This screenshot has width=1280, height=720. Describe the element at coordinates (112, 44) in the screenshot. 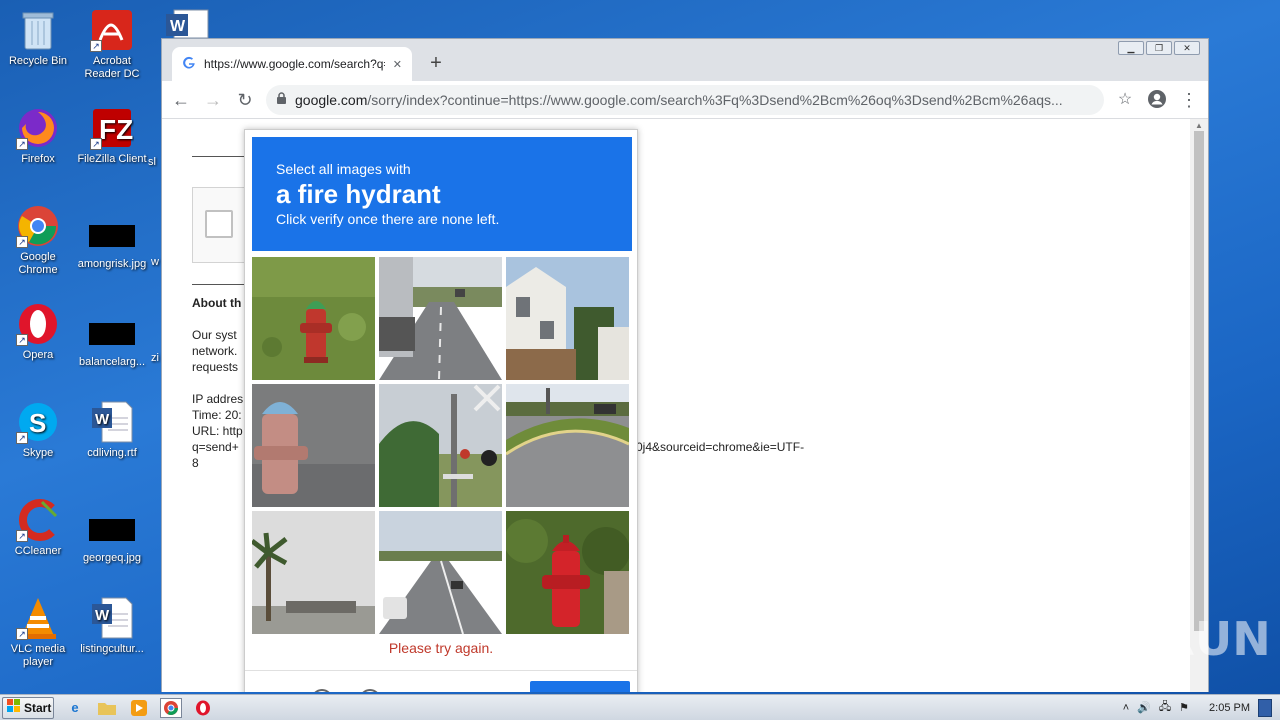

I see `desktop-icon-acrobat: ↗ Acrobat Reader DC` at that location.